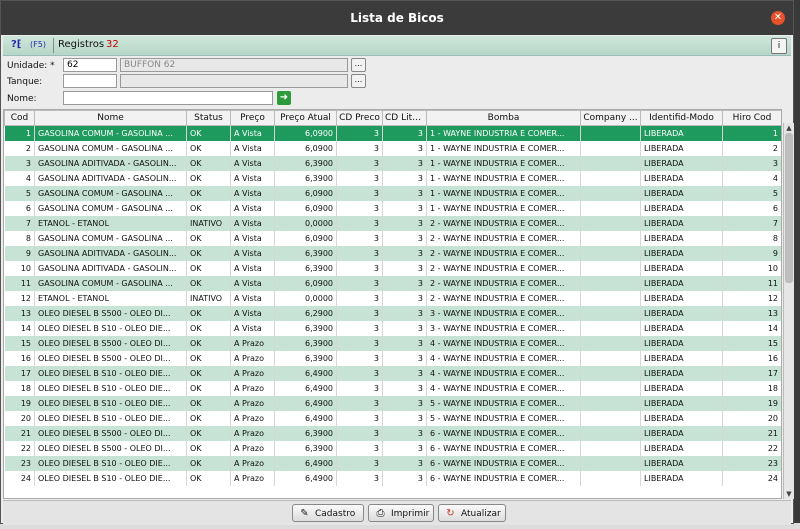 The height and width of the screenshot is (529, 800). What do you see at coordinates (328, 513) in the screenshot?
I see `cadastro-button: ✎ Cadastro` at bounding box center [328, 513].